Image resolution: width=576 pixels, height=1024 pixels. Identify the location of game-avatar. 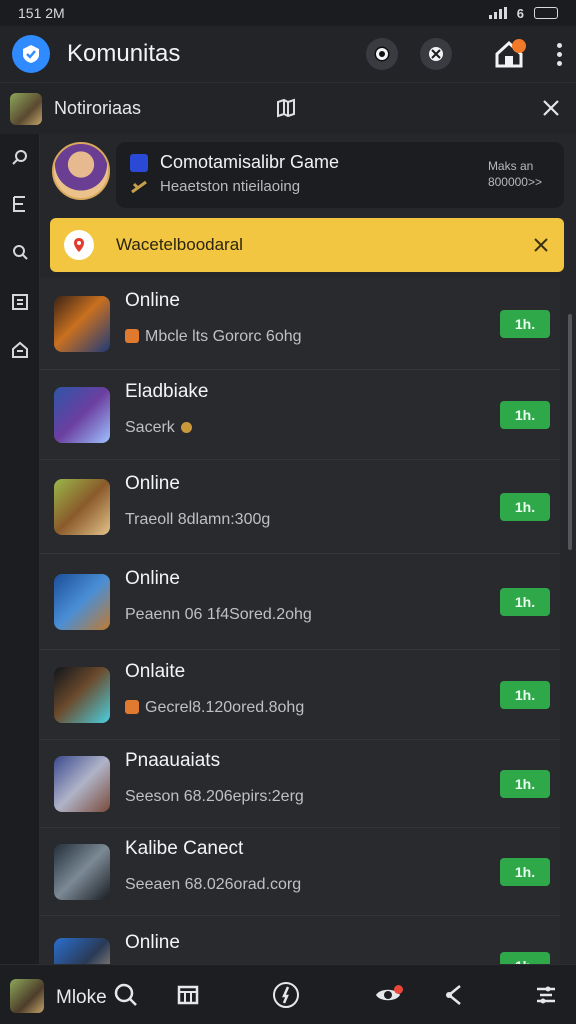
(81, 171).